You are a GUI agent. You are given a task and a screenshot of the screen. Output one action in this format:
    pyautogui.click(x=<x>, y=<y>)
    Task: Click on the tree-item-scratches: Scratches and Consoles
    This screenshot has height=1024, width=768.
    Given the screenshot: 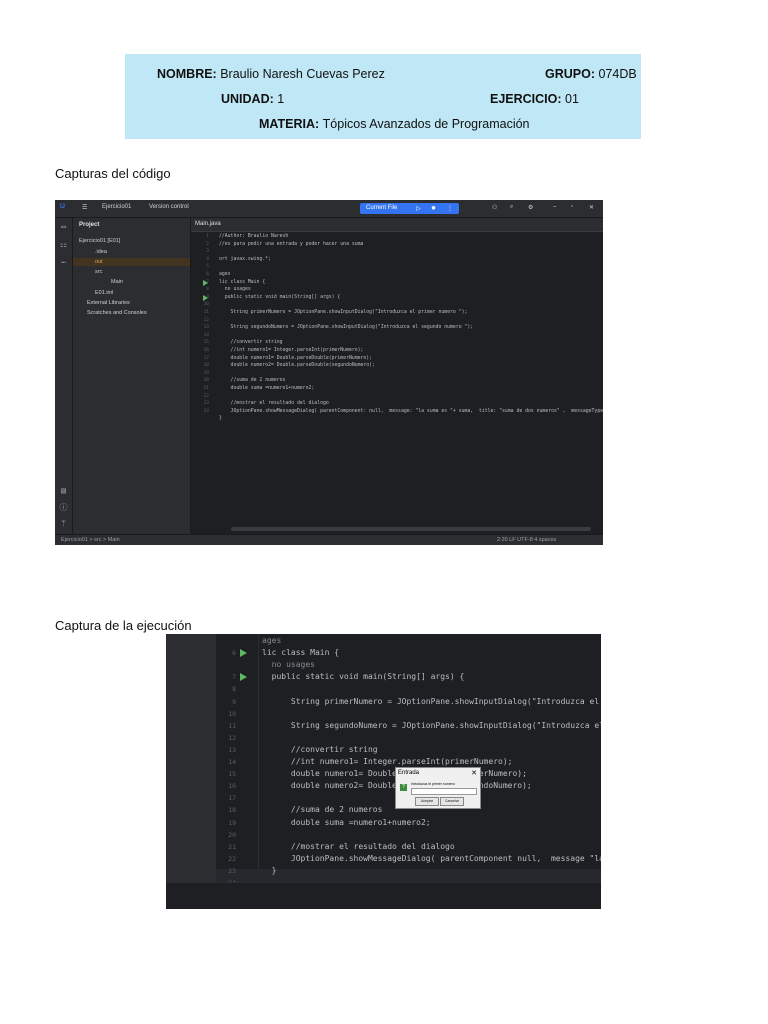 What is the action you would take?
    pyautogui.click(x=117, y=313)
    